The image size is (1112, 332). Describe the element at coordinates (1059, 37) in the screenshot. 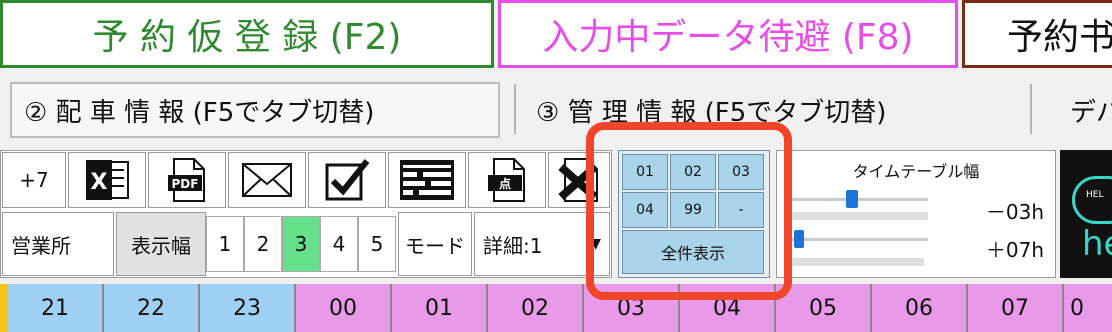

I see `reservation-cut-label: 予約书` at that location.